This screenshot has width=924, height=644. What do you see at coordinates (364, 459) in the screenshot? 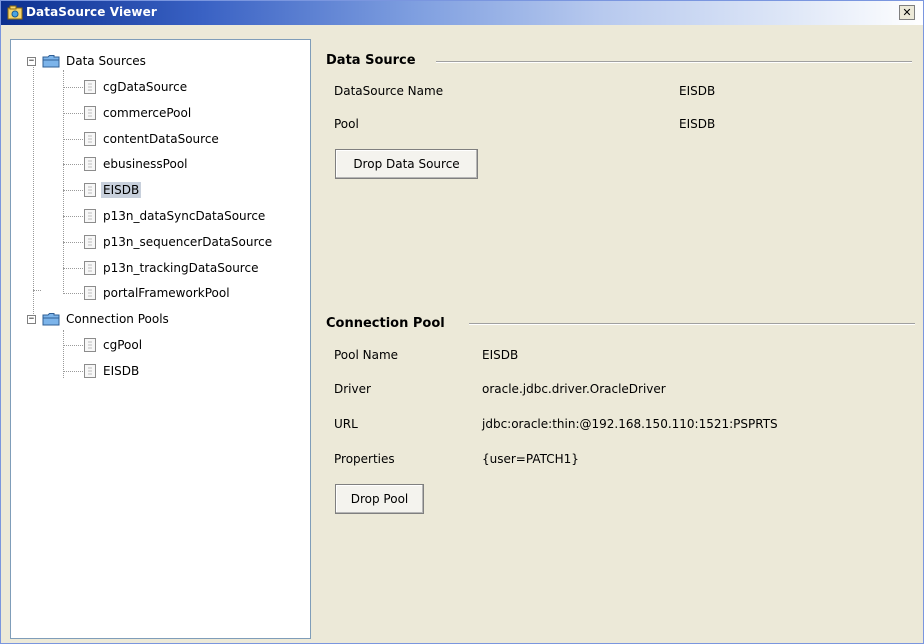
I see `properties-label: Properties` at bounding box center [364, 459].